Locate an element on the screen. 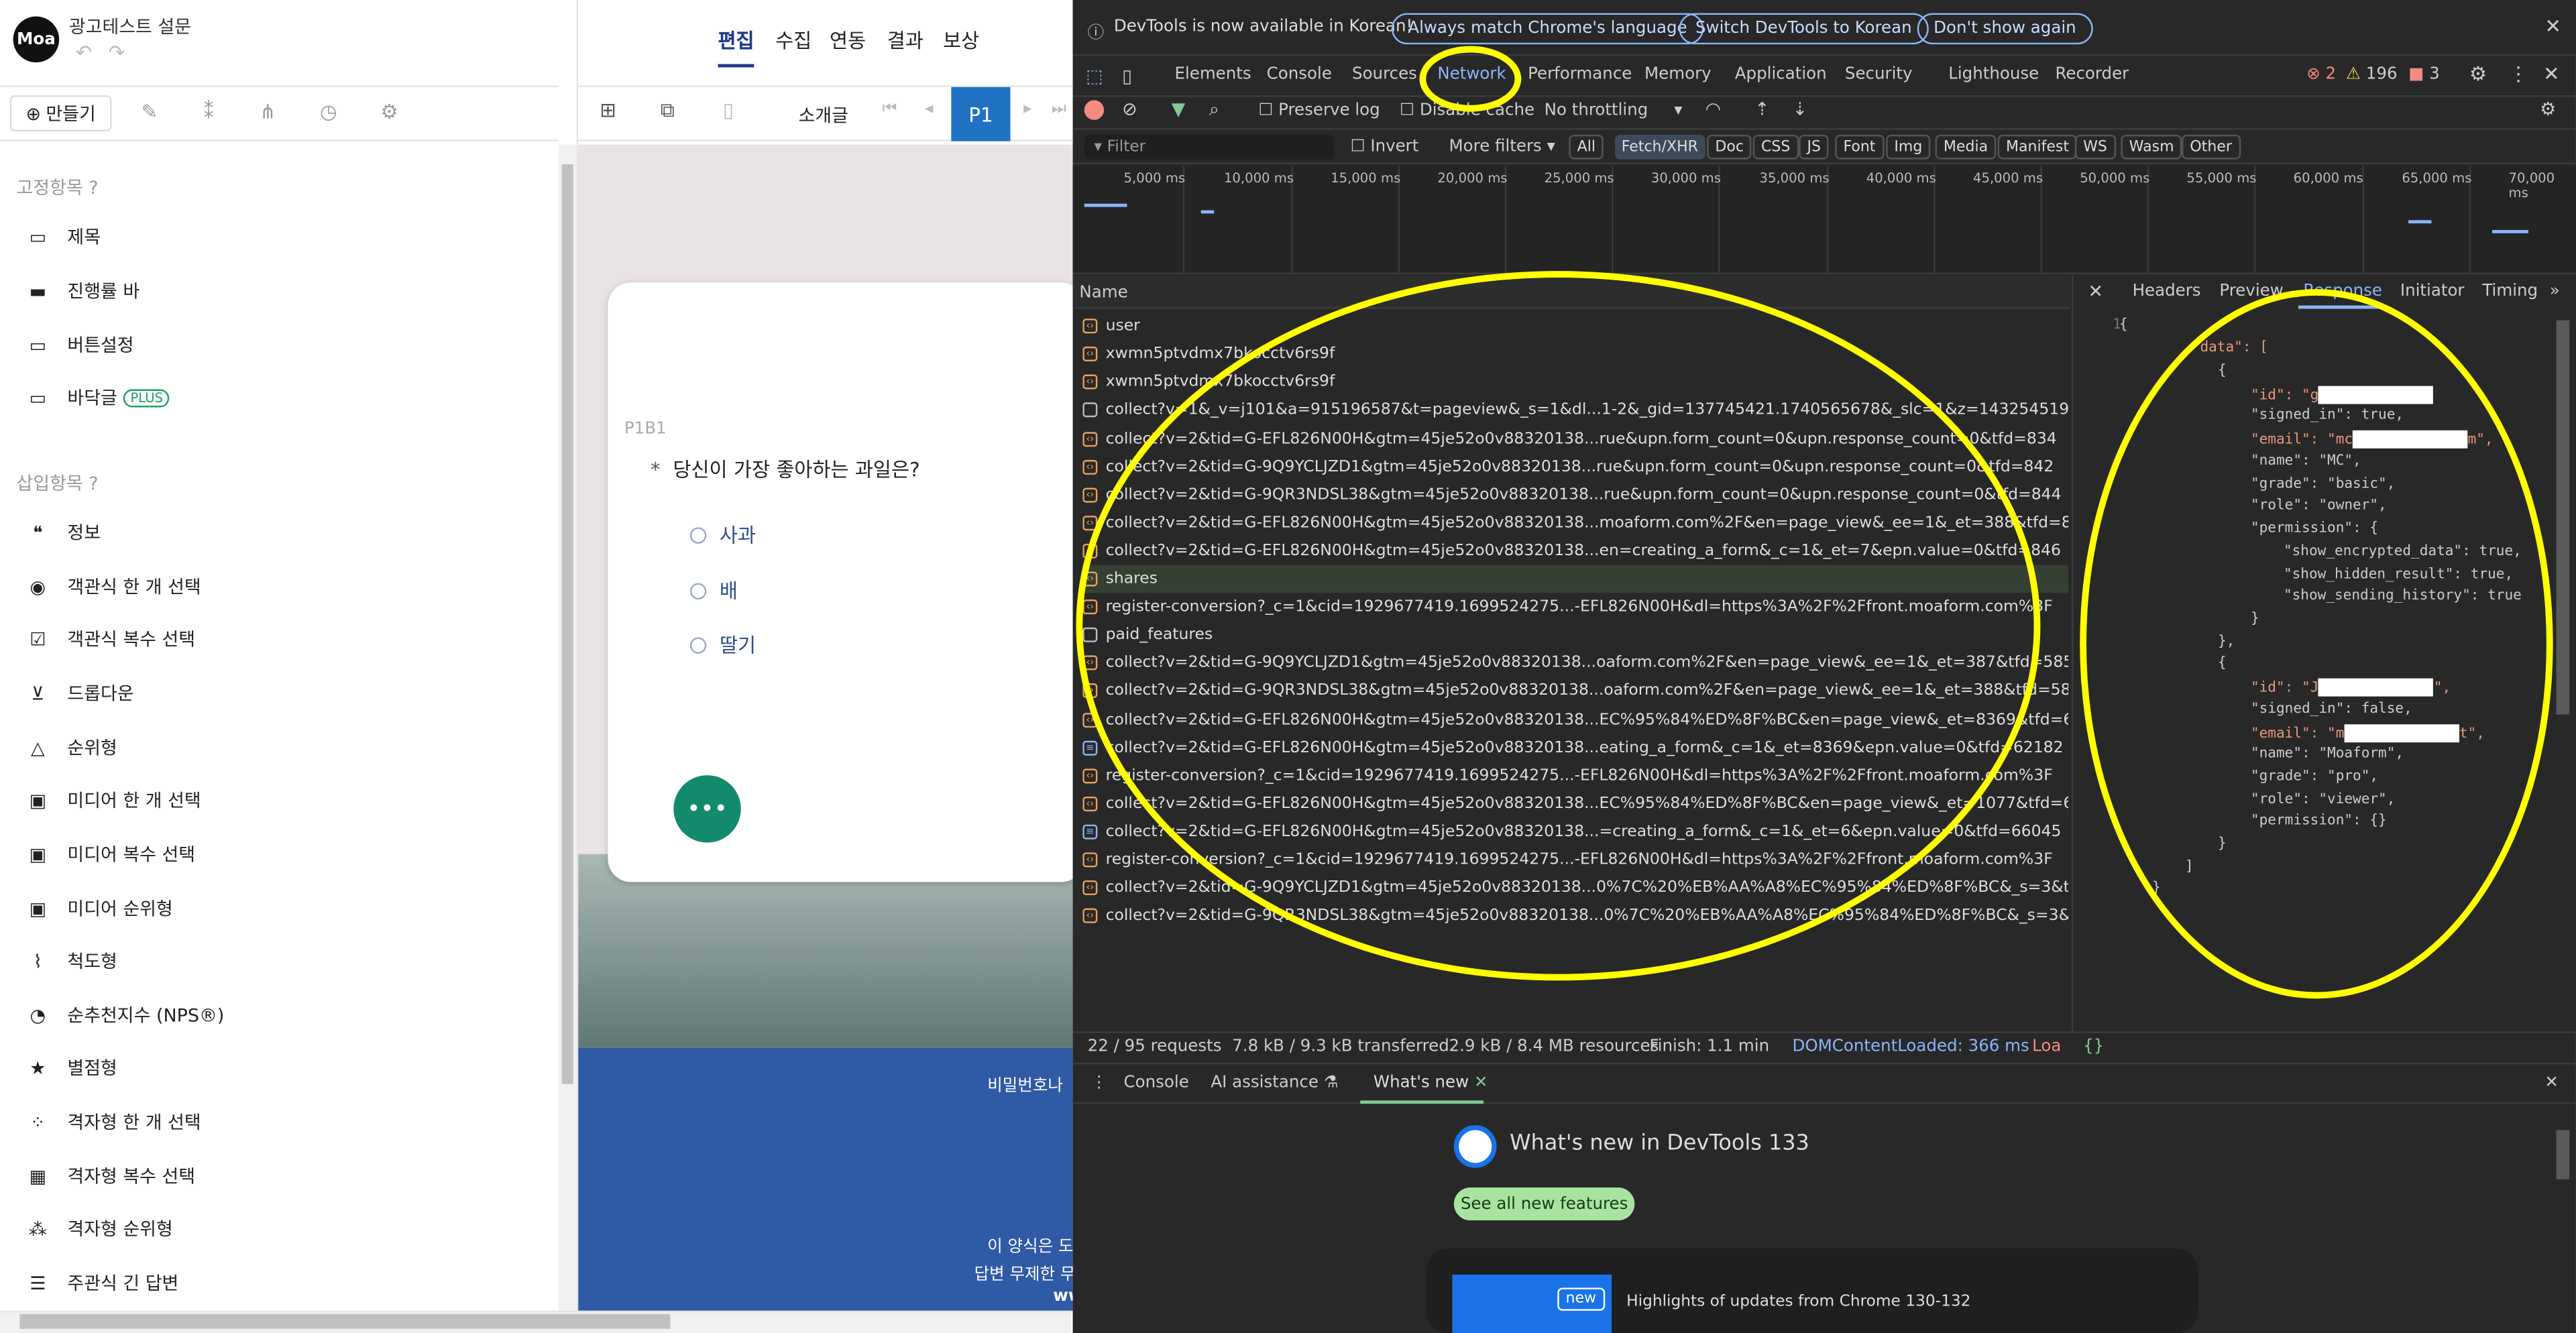 This screenshot has height=1333, width=2576. fixed-item-footer: ▭ 바닥글 PLUS is located at coordinates (98, 397).